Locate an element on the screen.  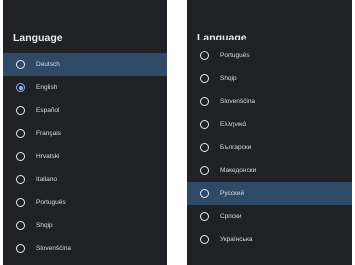
language-option: Українська is located at coordinates (269, 239).